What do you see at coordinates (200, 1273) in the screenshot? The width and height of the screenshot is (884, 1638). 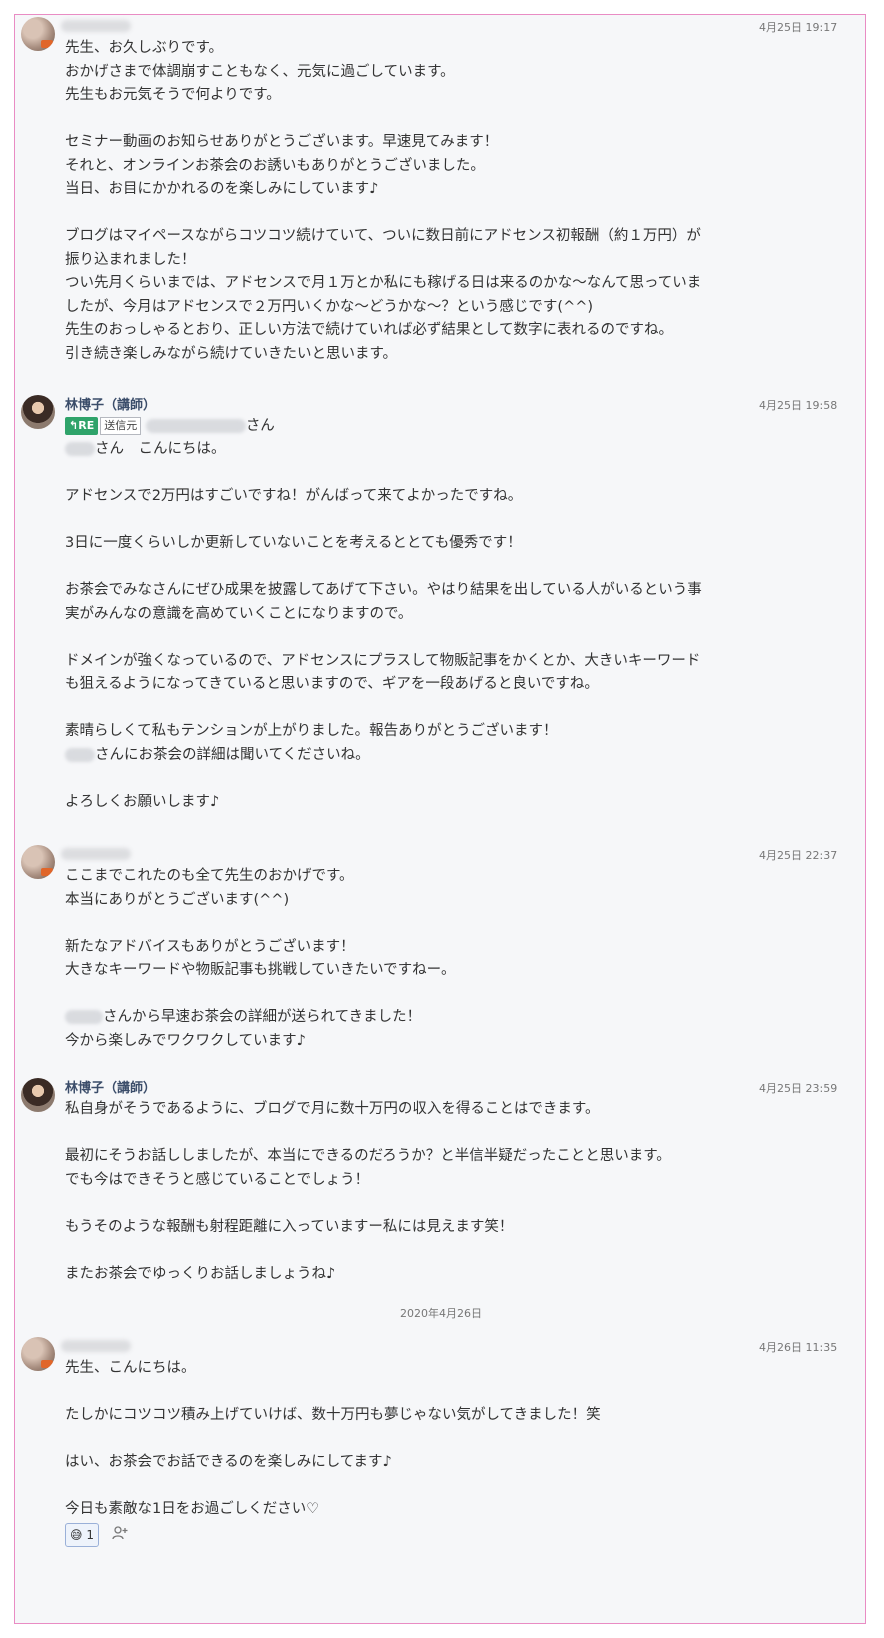 I see `message-line: またお茶会でゆっくりお話しましょうね♪` at bounding box center [200, 1273].